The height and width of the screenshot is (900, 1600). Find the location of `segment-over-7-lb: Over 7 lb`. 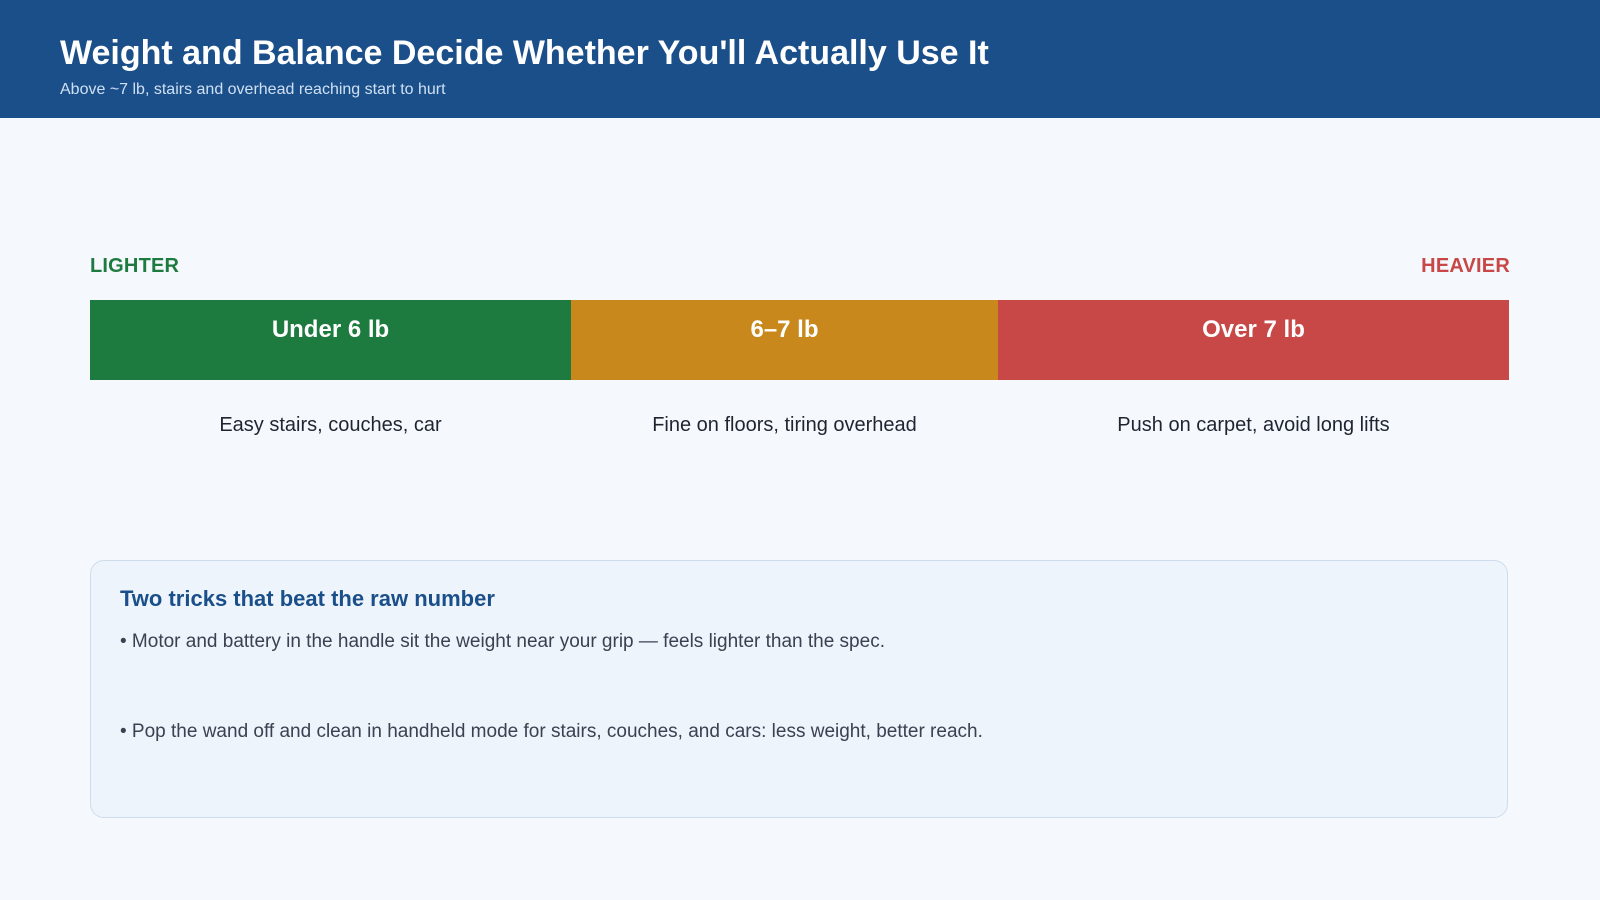

segment-over-7-lb: Over 7 lb is located at coordinates (1253, 340).